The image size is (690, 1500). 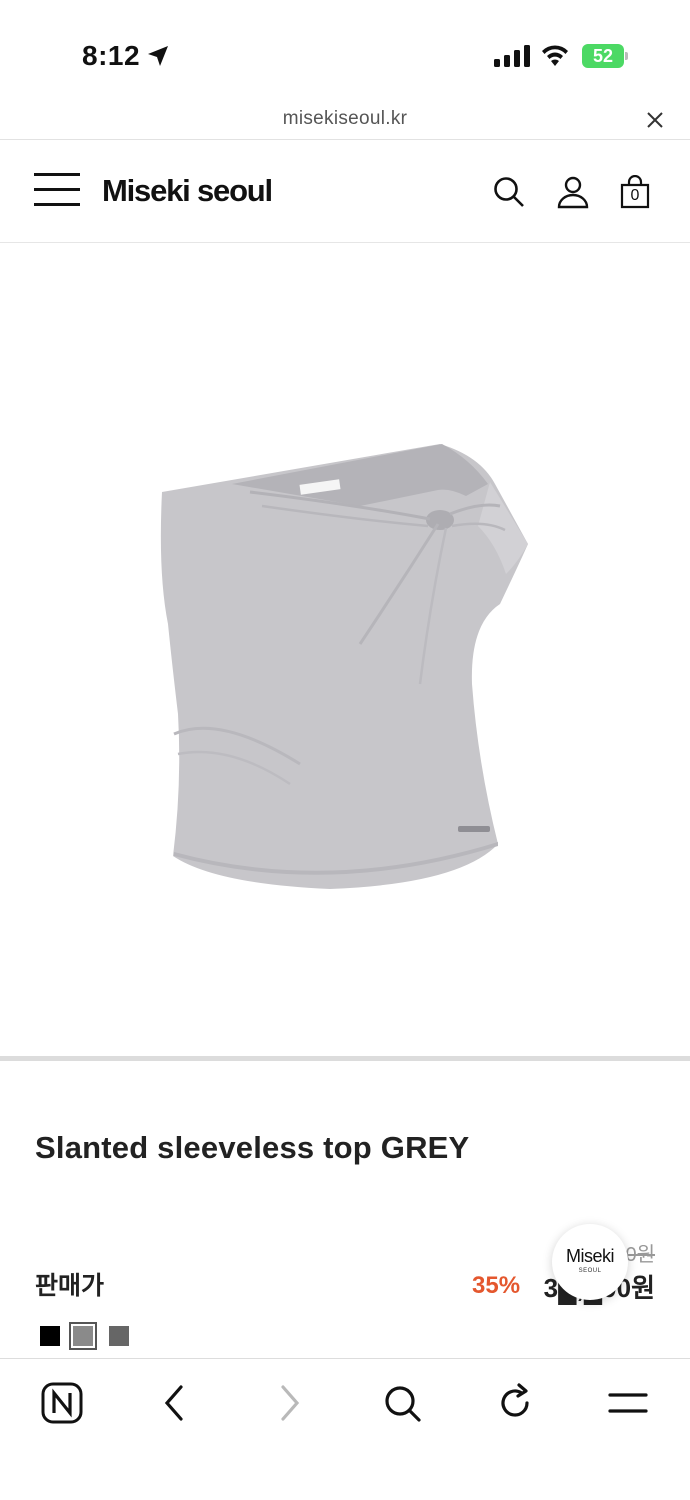 What do you see at coordinates (252, 1147) in the screenshot?
I see `product-title: Slanted sleeveless top GREY` at bounding box center [252, 1147].